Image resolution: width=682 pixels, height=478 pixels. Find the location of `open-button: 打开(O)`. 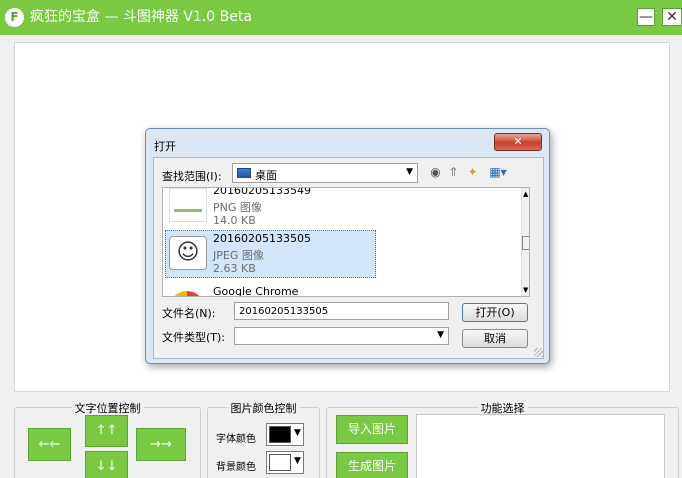

open-button: 打开(O) is located at coordinates (495, 312).